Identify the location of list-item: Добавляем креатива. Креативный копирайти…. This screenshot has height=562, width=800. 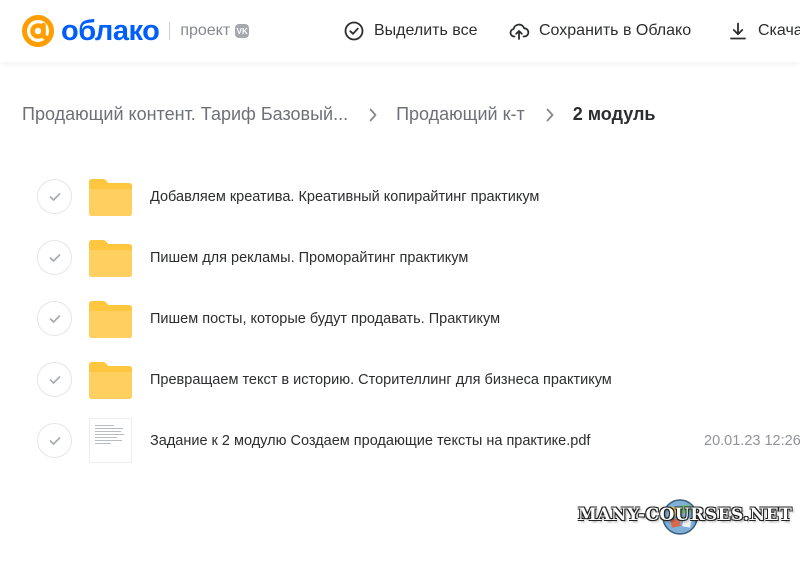
(400, 196).